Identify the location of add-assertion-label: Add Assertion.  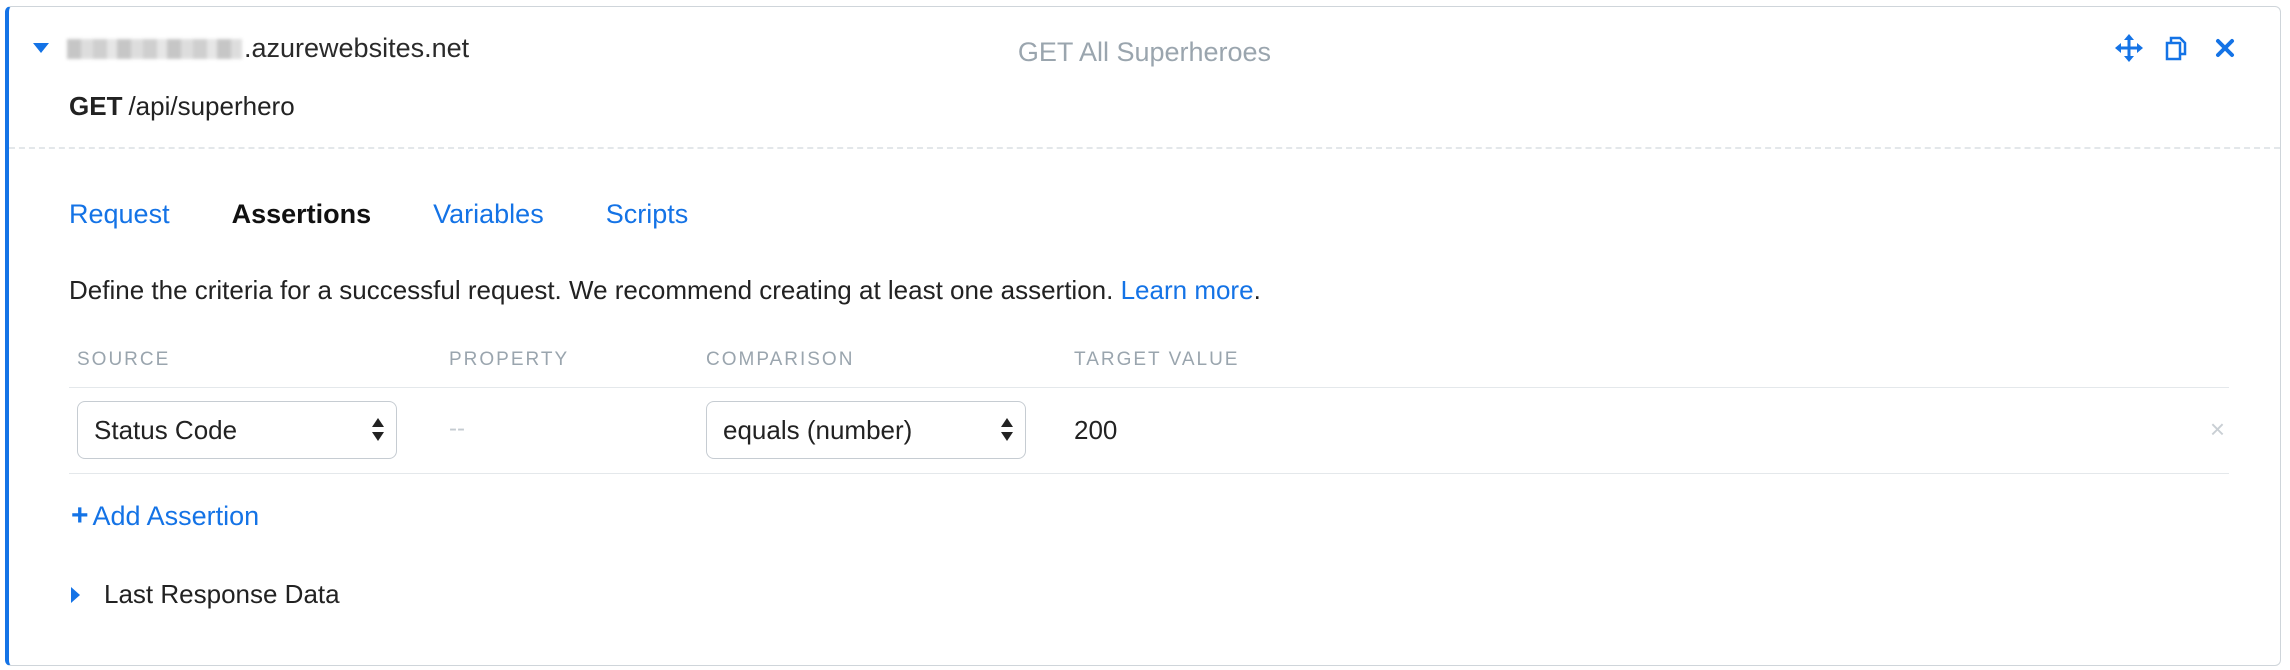
(176, 515).